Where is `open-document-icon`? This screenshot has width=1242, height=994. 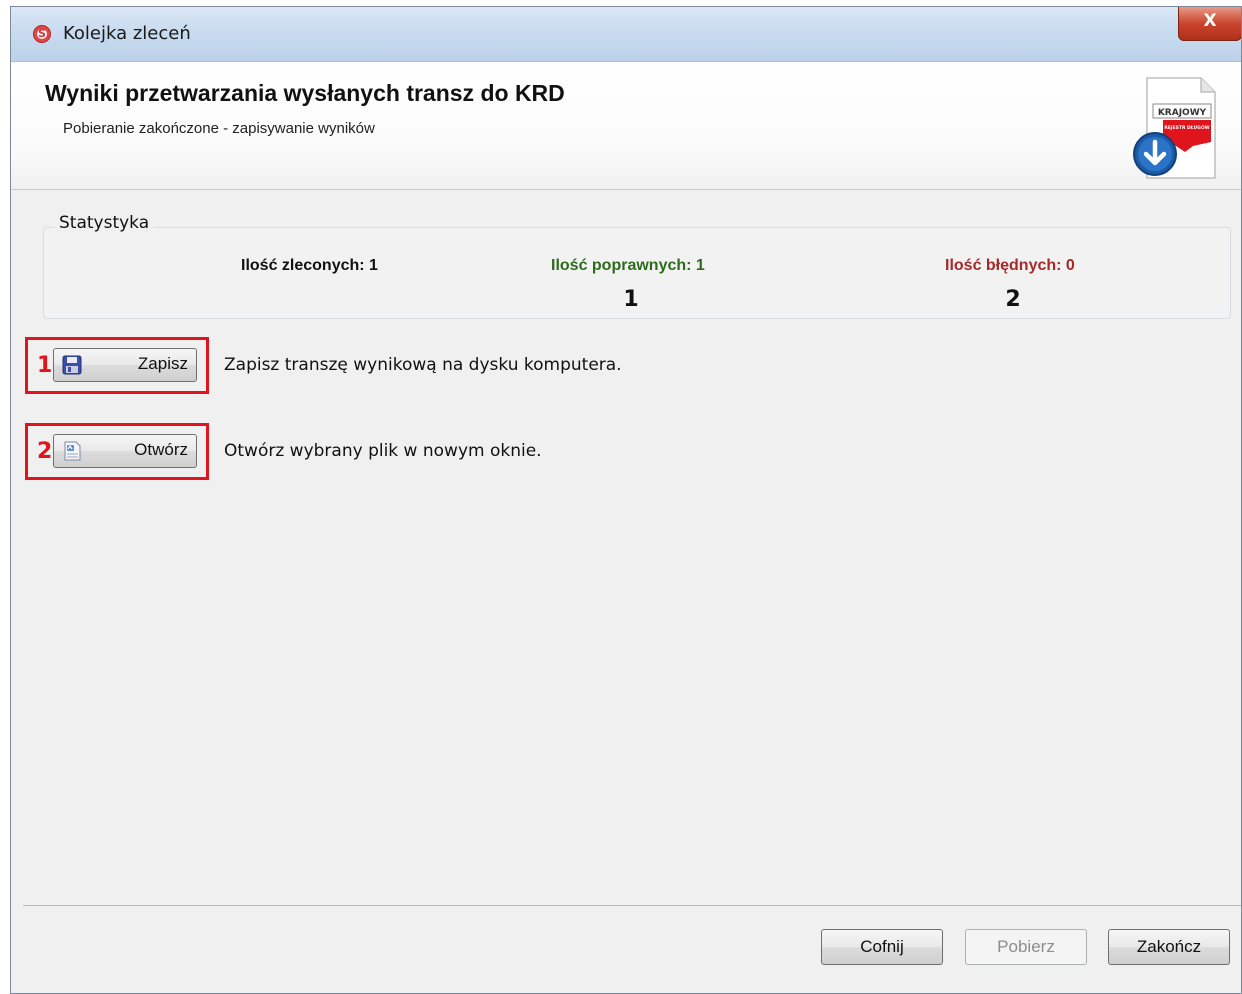
open-document-icon is located at coordinates (72, 451).